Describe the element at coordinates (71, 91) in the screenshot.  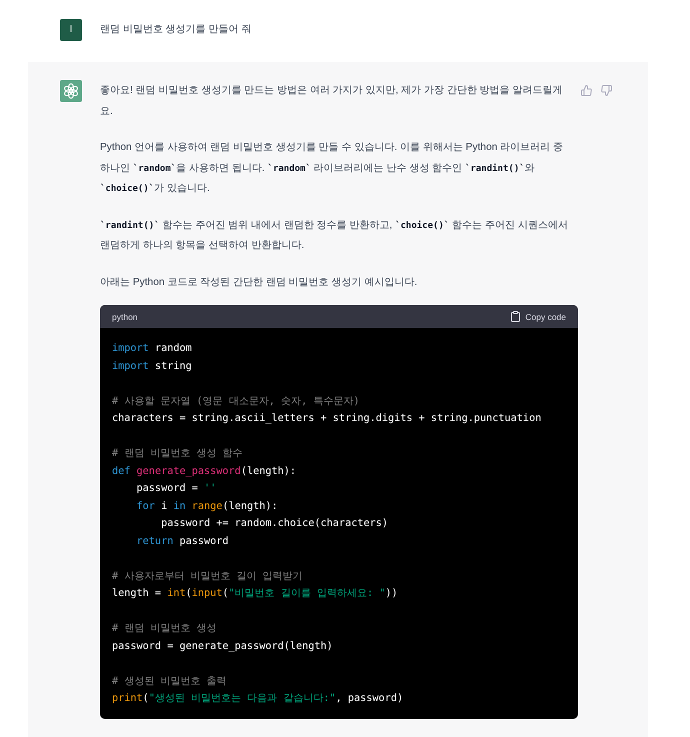
I see `logo-icon` at that location.